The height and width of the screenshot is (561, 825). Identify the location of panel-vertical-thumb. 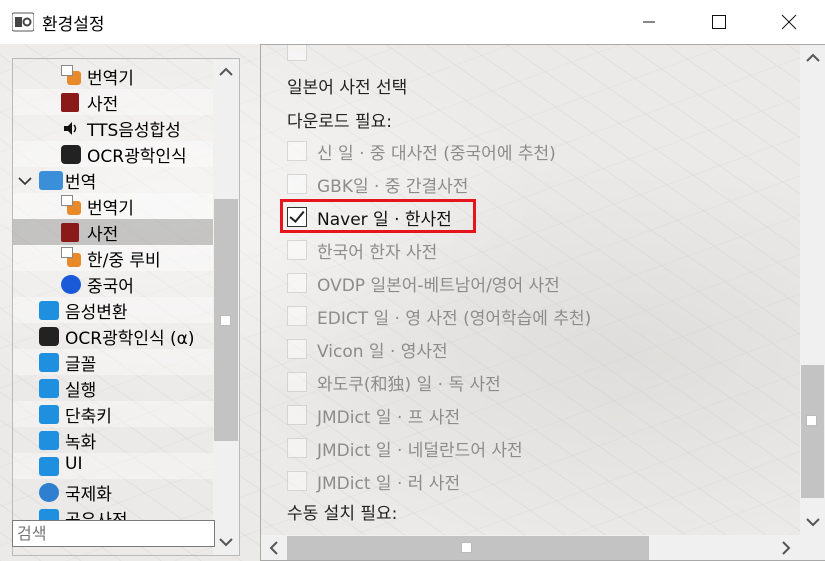
(812, 431).